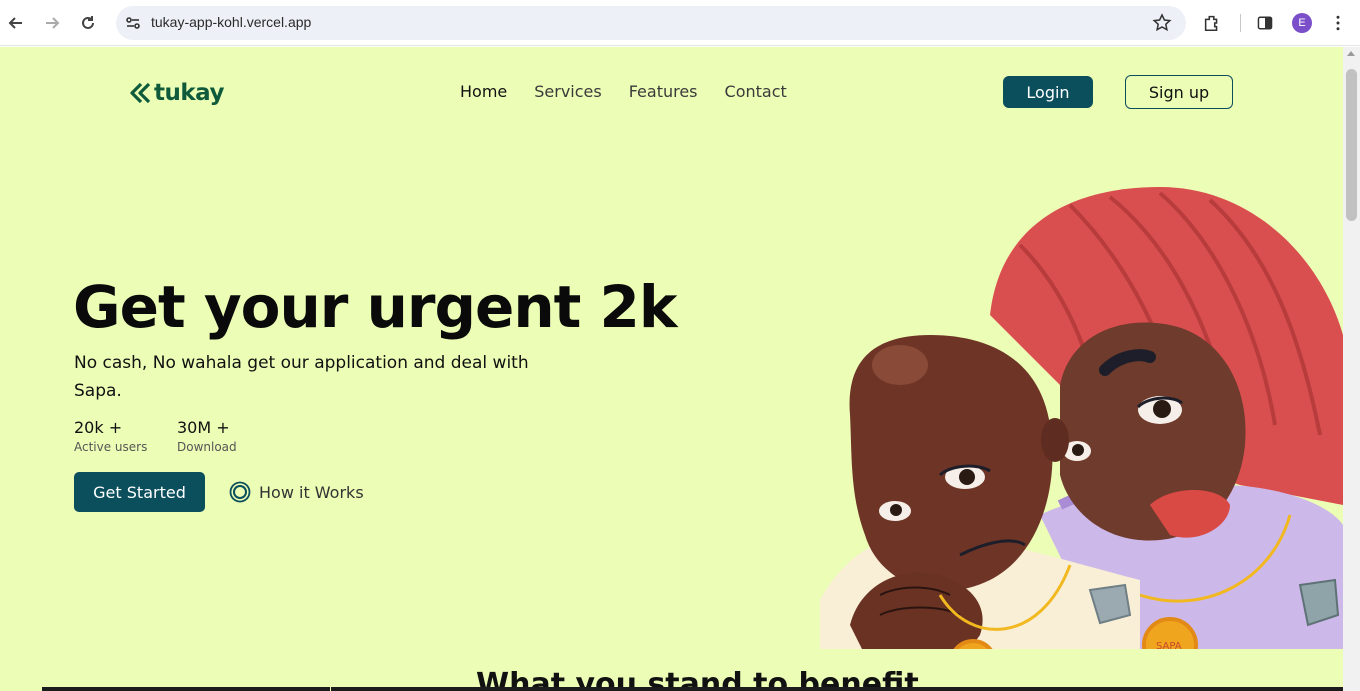  I want to click on nav-features: Features, so click(663, 91).